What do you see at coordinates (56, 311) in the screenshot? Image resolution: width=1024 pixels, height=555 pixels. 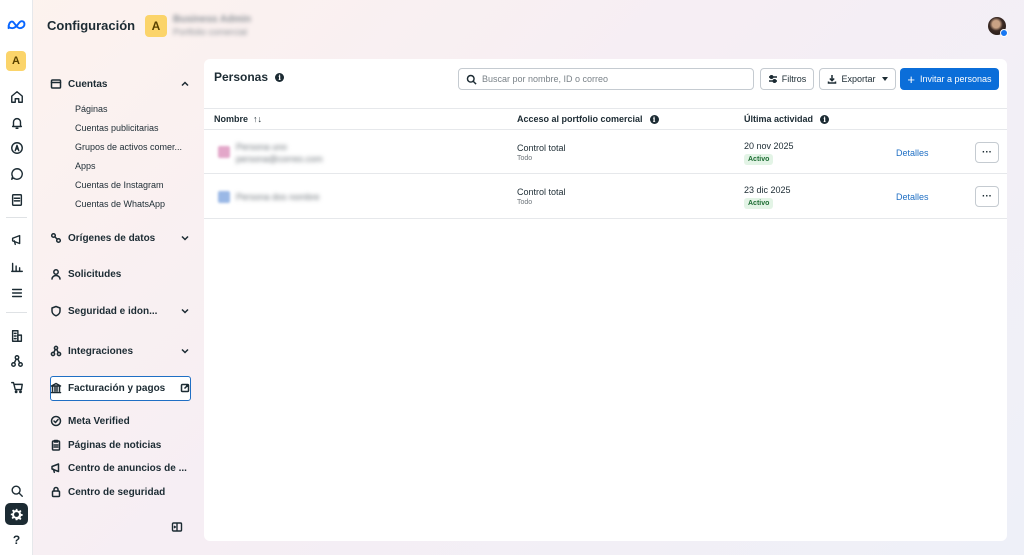 I see `shield-icon` at bounding box center [56, 311].